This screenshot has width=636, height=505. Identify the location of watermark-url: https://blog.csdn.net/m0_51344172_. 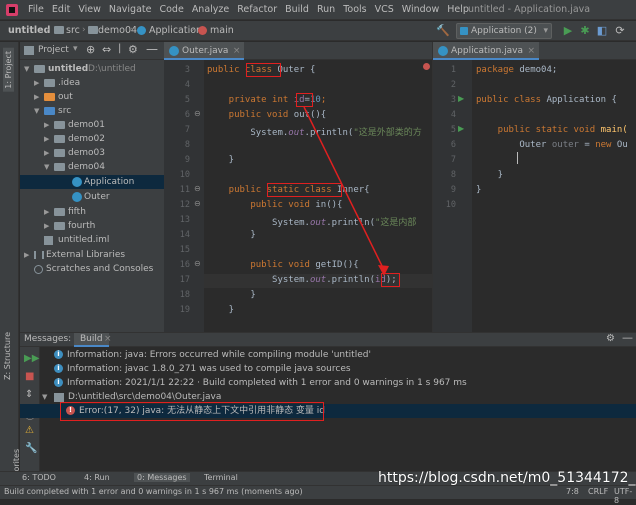
(507, 478).